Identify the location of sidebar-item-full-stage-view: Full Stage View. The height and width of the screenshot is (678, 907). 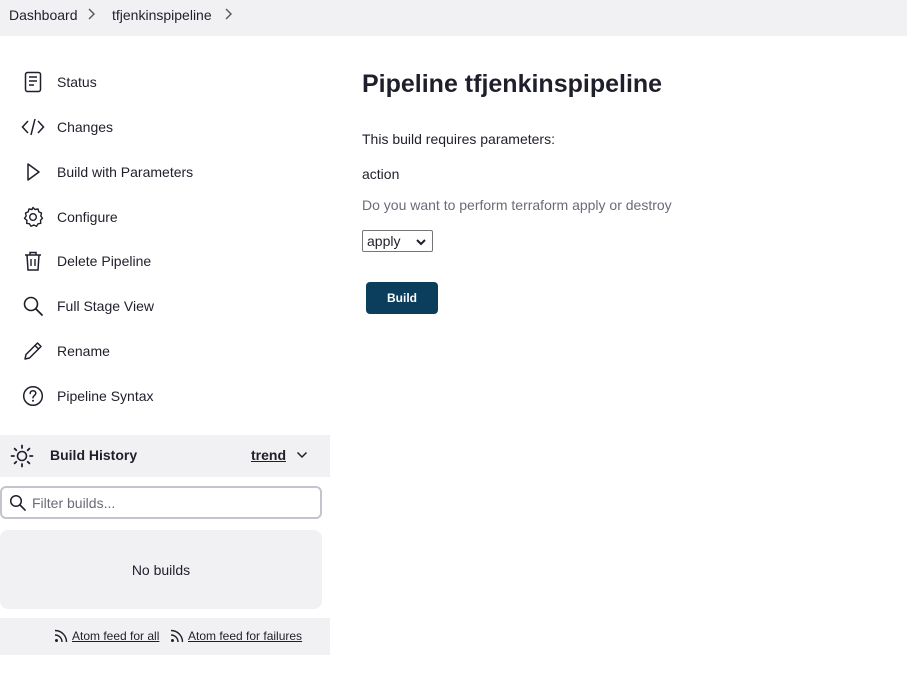
(166, 306).